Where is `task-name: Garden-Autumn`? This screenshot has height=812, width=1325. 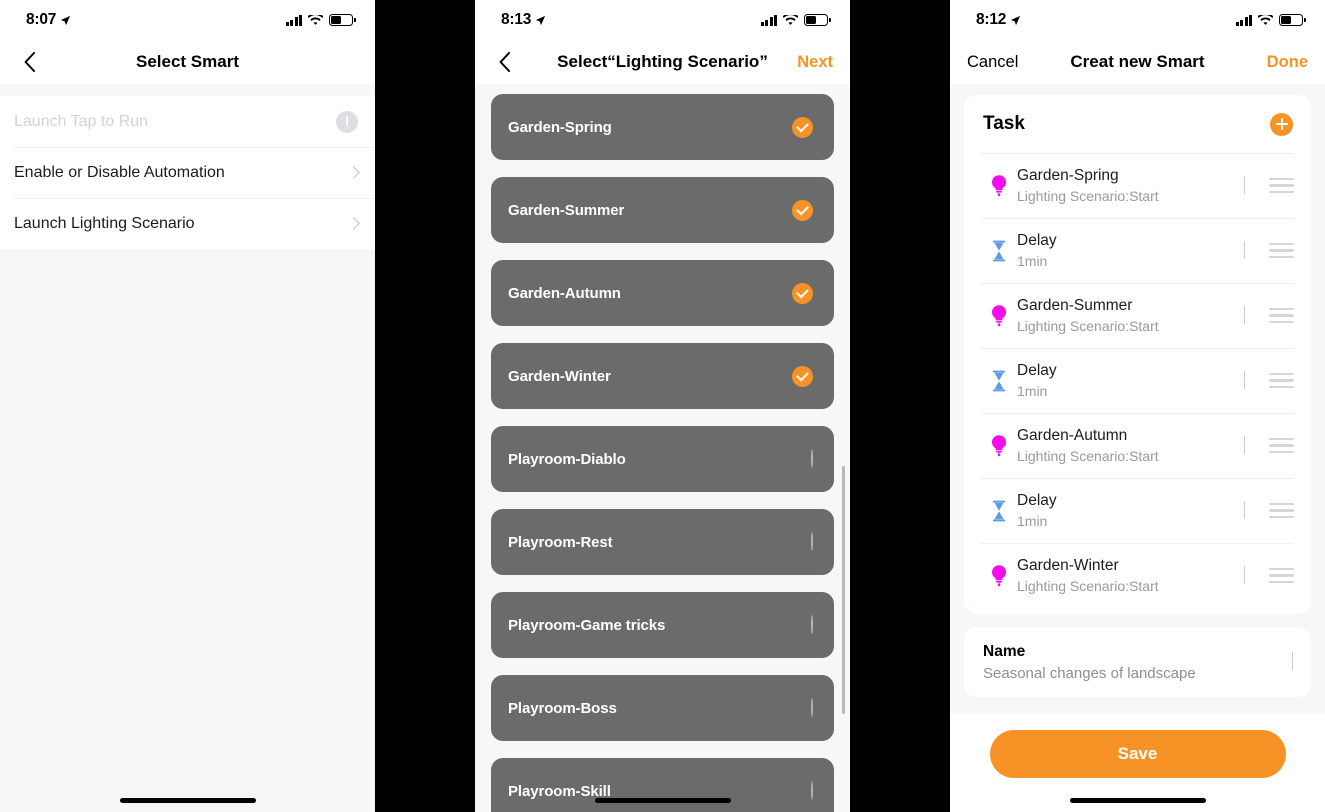 task-name: Garden-Autumn is located at coordinates (1072, 435).